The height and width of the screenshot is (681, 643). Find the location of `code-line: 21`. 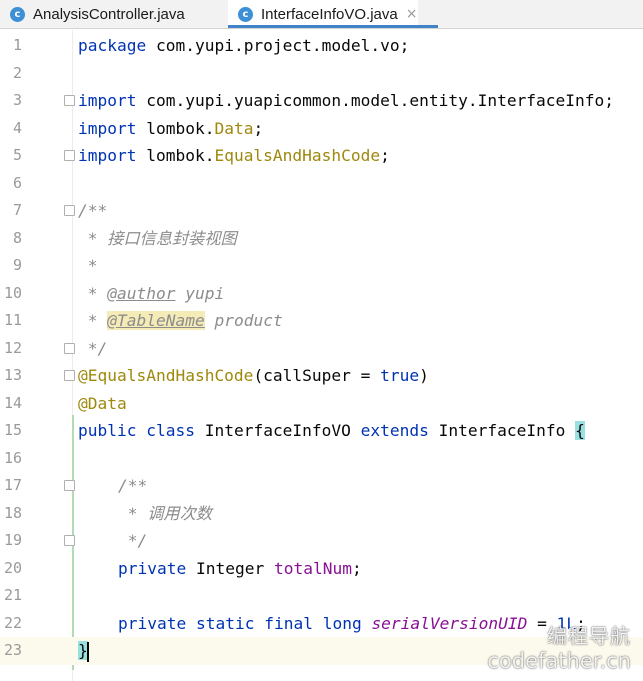

code-line: 21 is located at coordinates (321, 596).